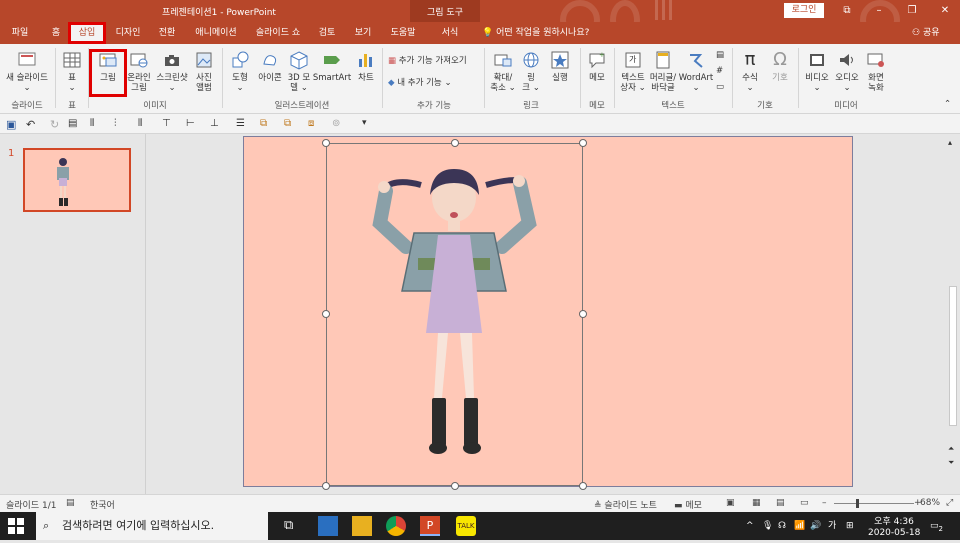  Describe the element at coordinates (20, 33) in the screenshot. I see `tab-file: 파일` at that location.